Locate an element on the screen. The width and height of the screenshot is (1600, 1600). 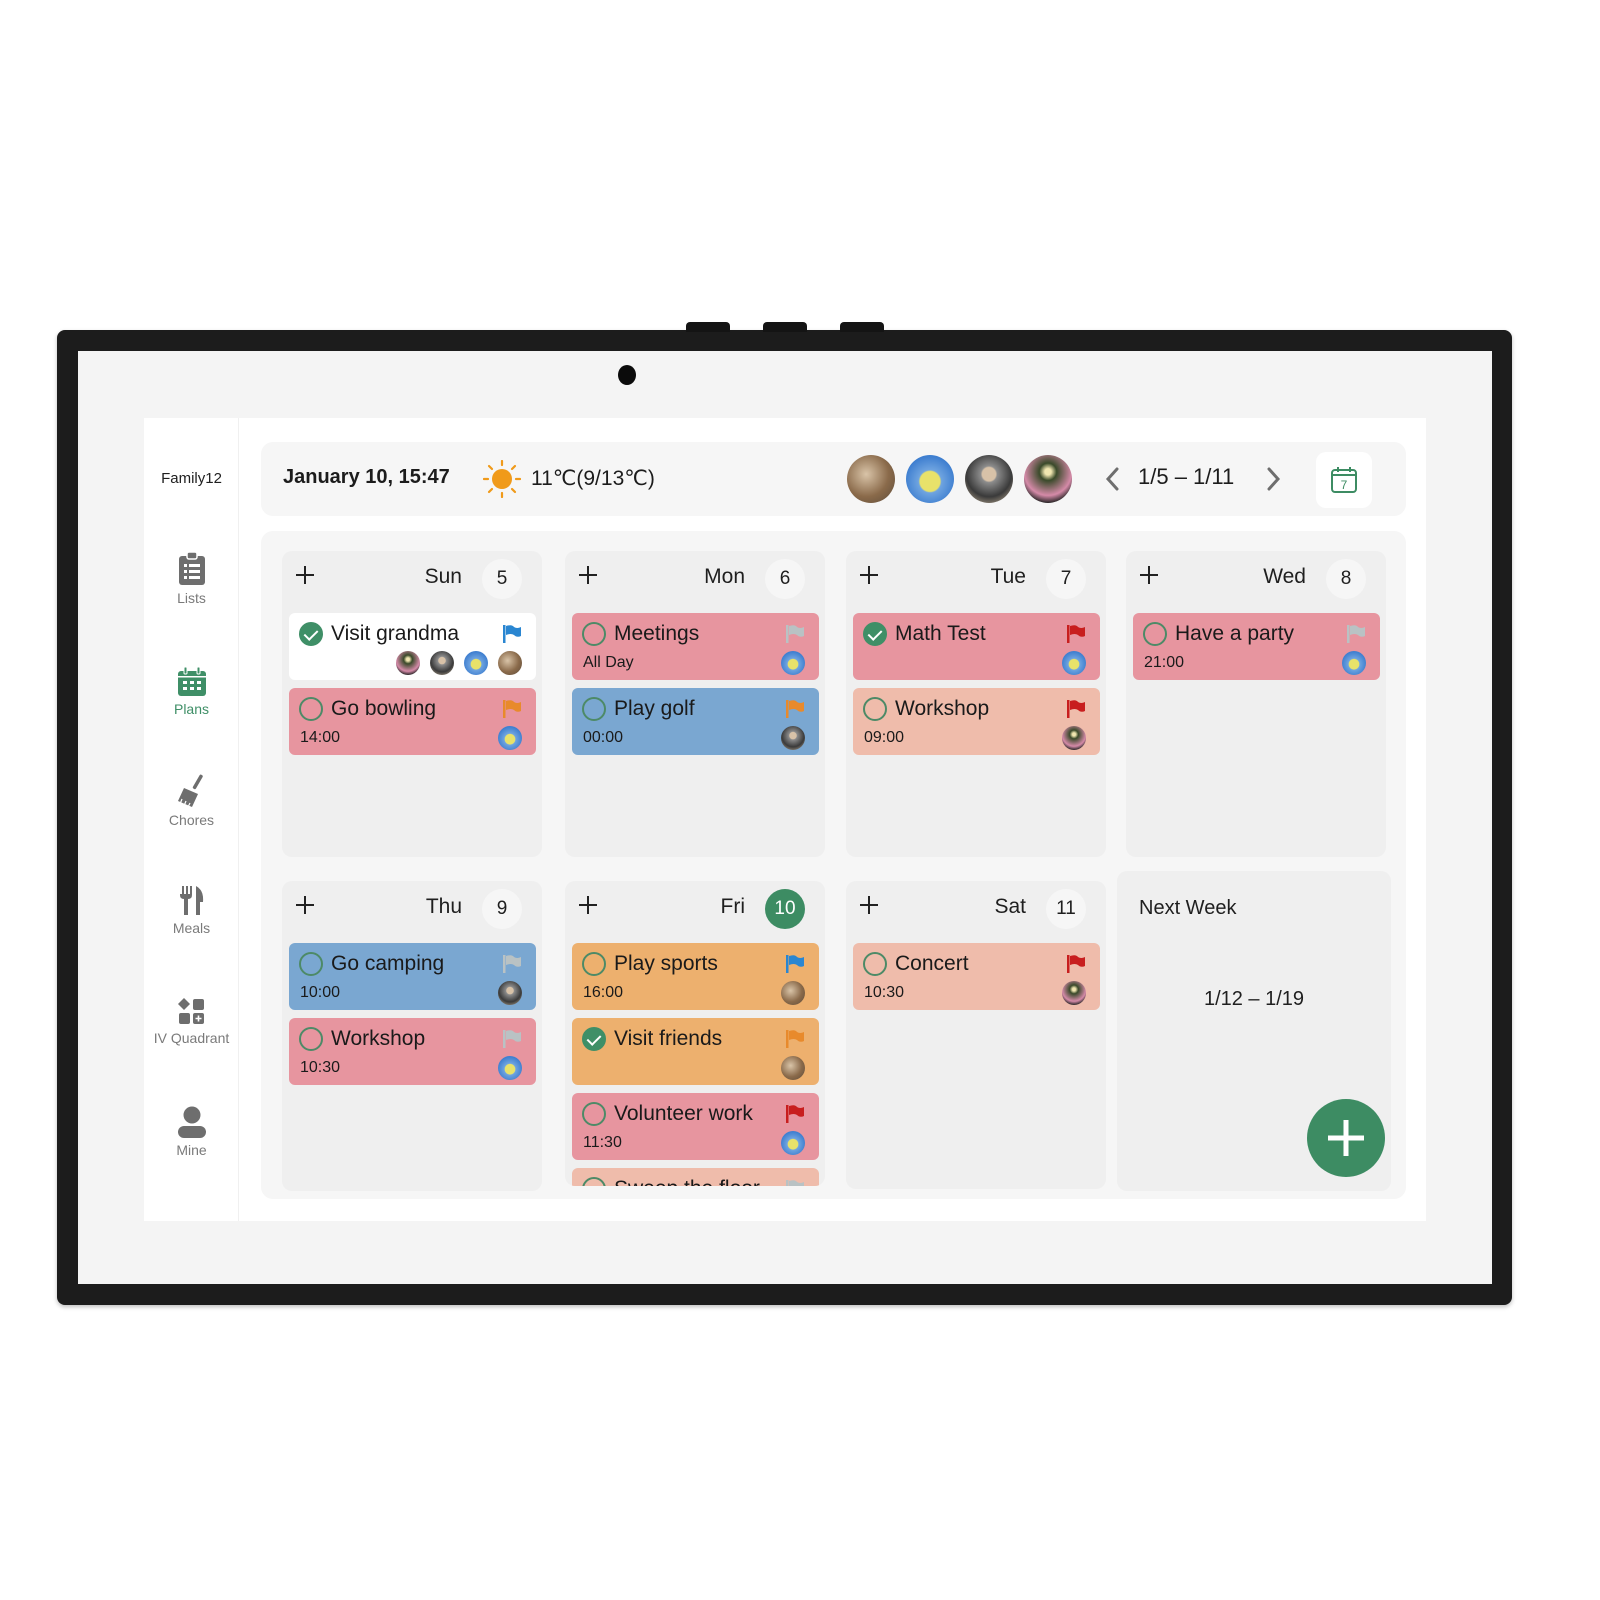
day-column-sat: Sat 11 Concert 10:30 is located at coordinates (976, 1035).